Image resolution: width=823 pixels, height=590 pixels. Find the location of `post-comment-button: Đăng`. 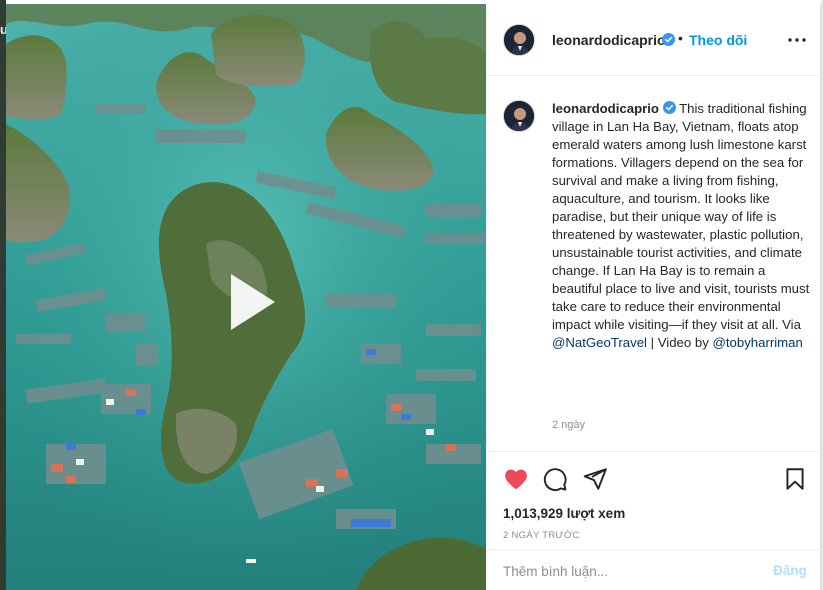

post-comment-button: Đăng is located at coordinates (790, 570).